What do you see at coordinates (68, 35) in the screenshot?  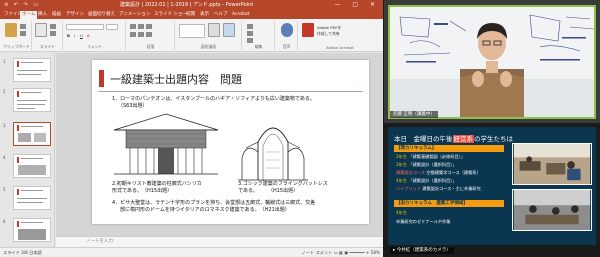 I see `bold-icon: B` at bounding box center [68, 35].